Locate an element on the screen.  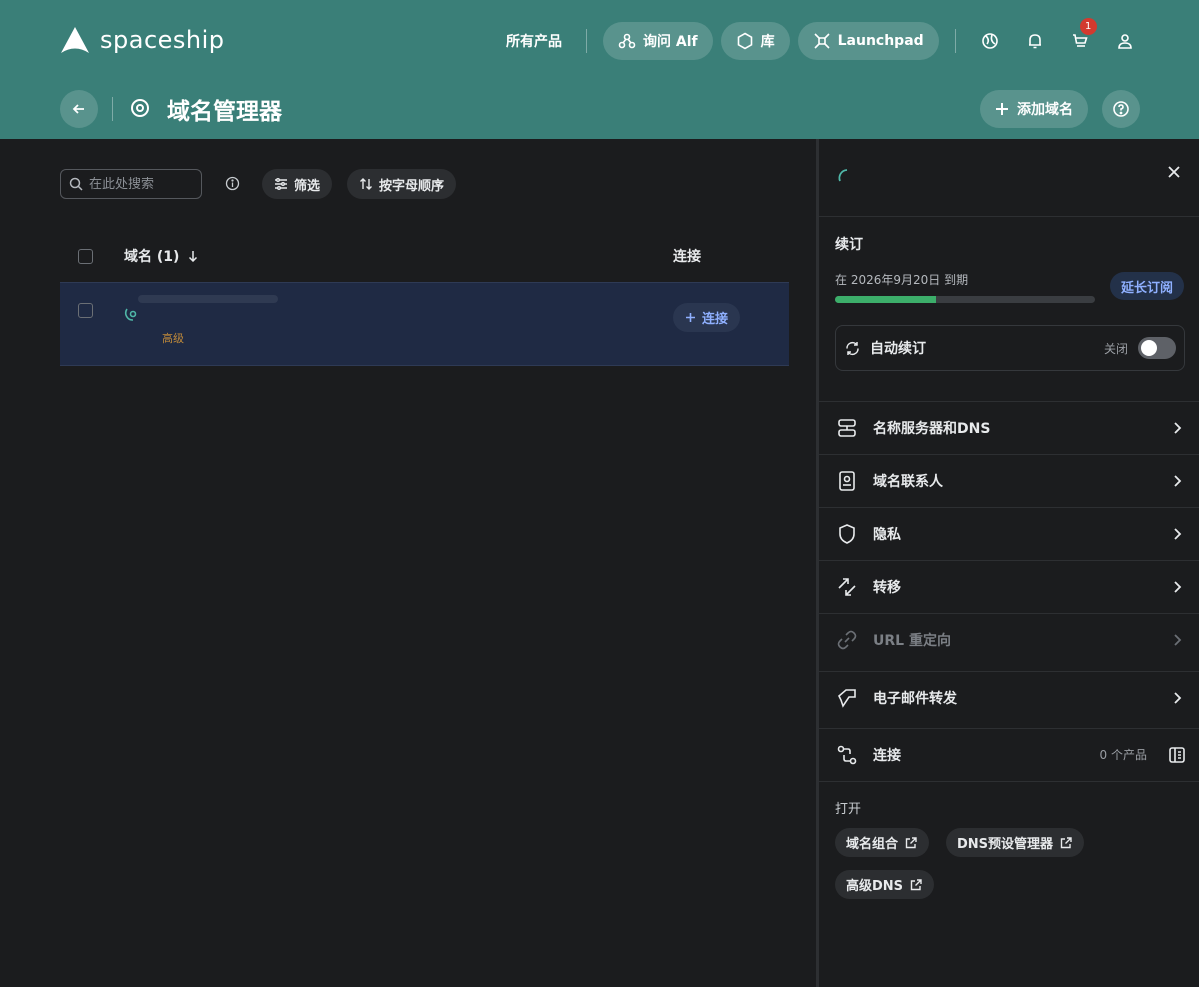
renewal-progress-fill is located at coordinates (886, 299).